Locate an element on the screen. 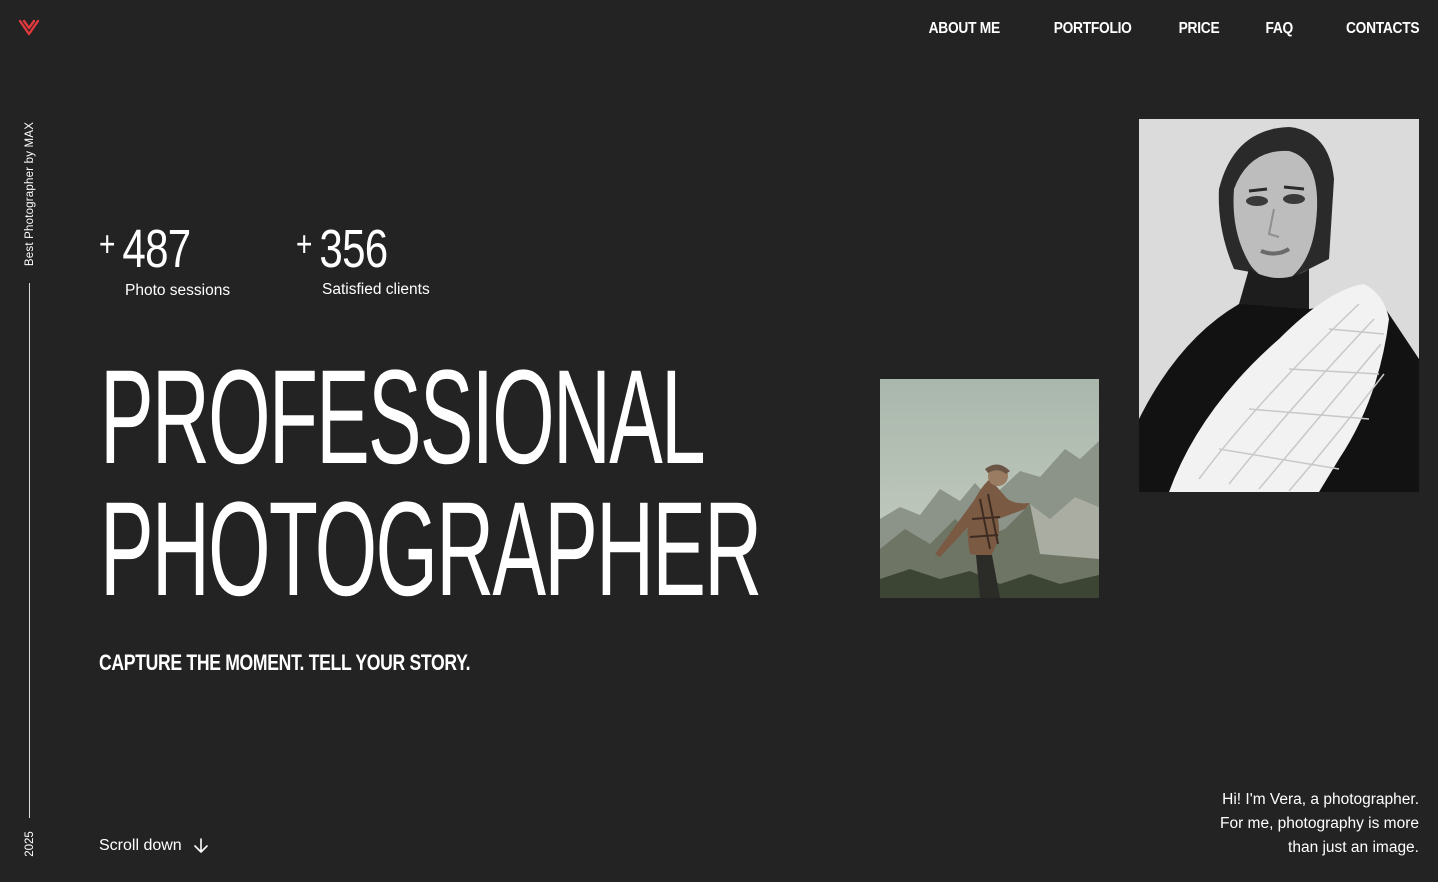 This screenshot has width=1438, height=882. photo-portrait-woman-image is located at coordinates (1279, 305).